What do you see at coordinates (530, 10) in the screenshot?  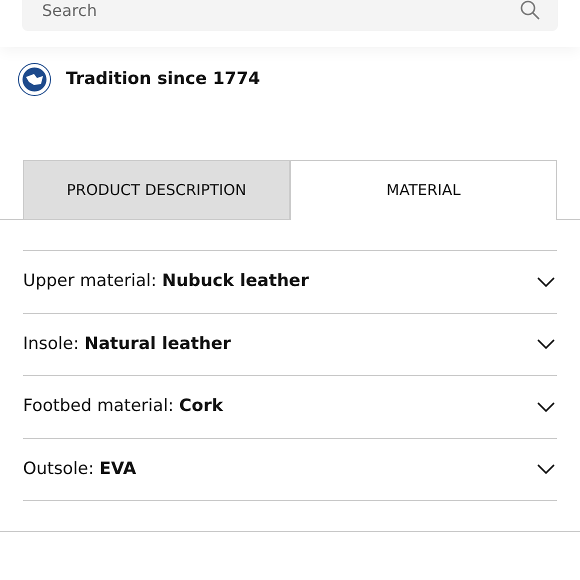 I see `search-icon` at bounding box center [530, 10].